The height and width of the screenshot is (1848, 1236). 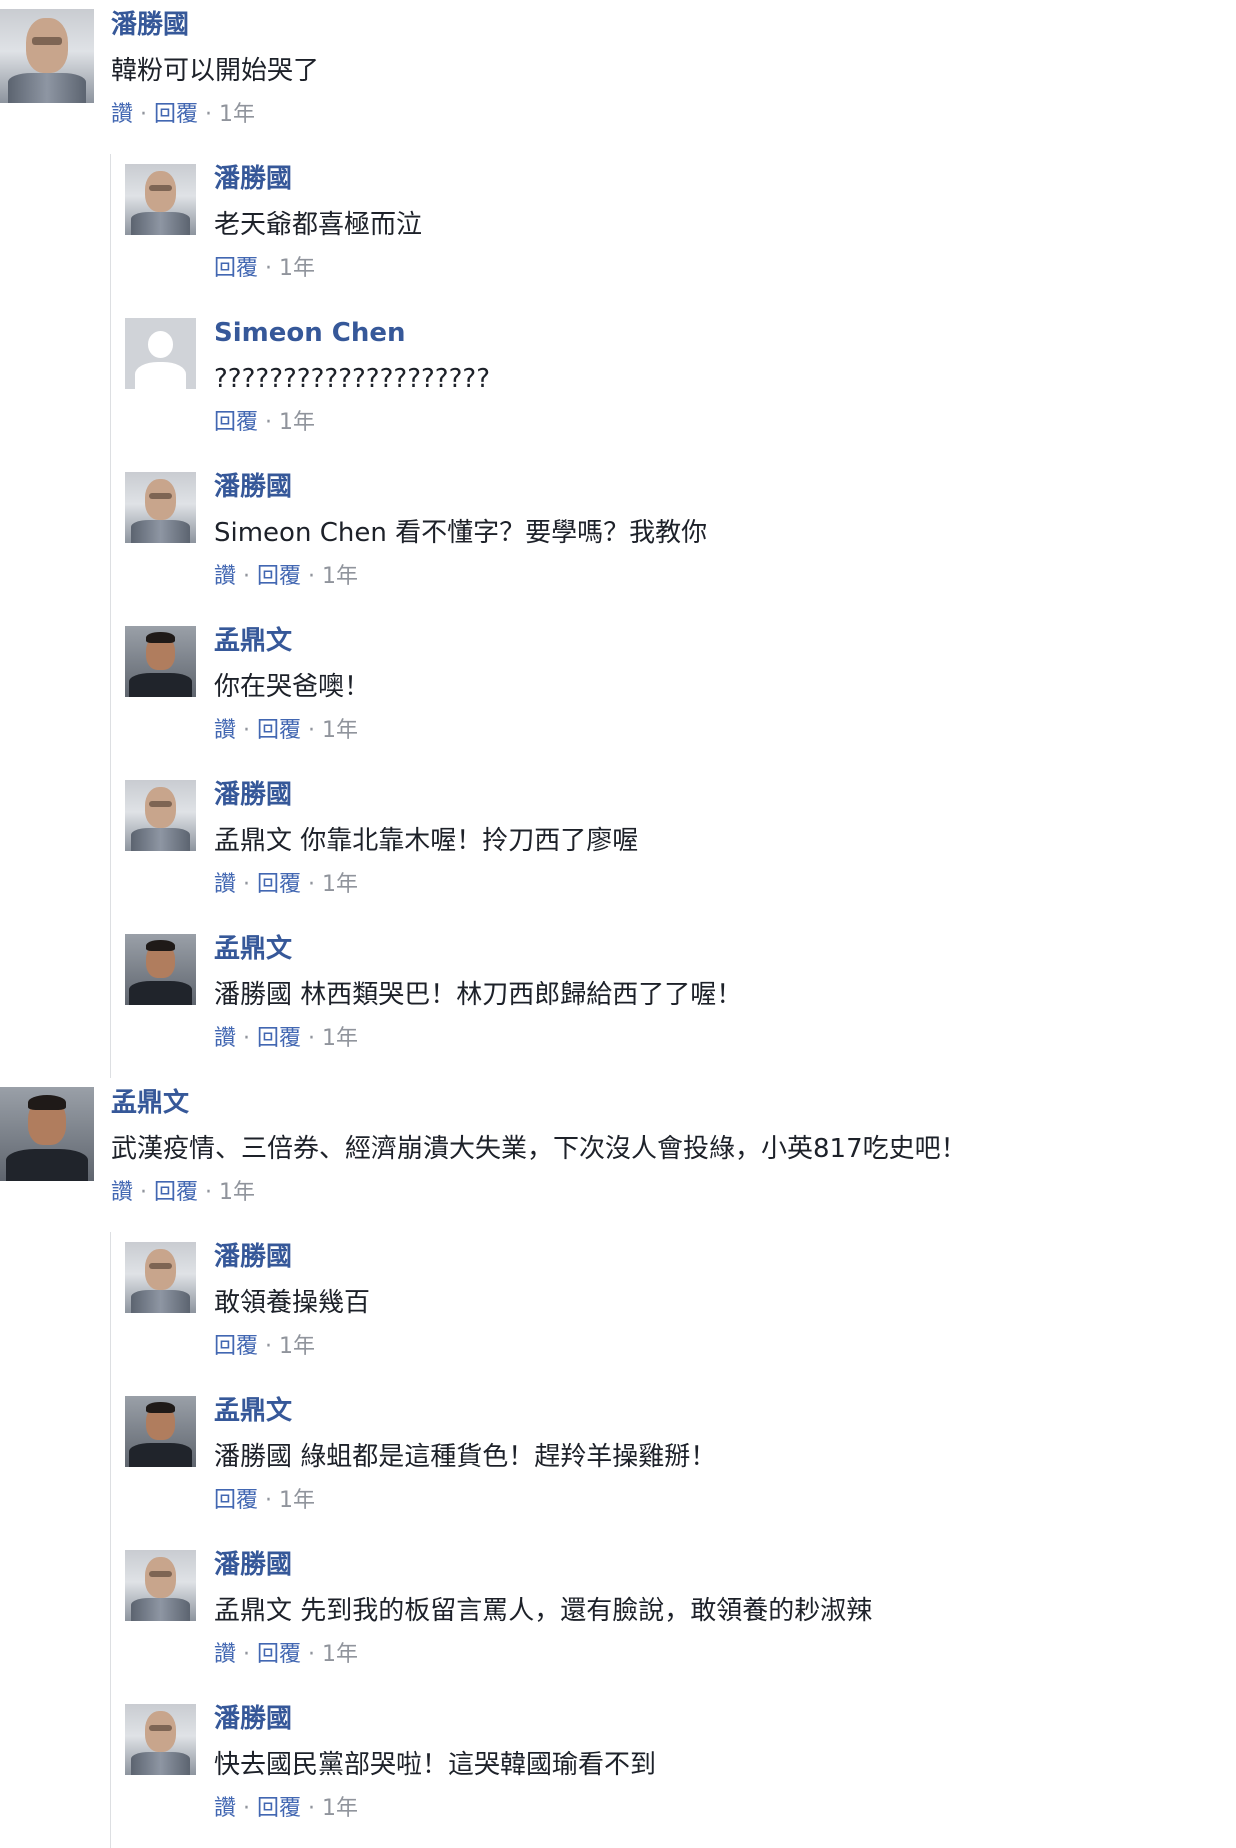 What do you see at coordinates (352, 379) in the screenshot?
I see `comment-text: ????????????????????` at bounding box center [352, 379].